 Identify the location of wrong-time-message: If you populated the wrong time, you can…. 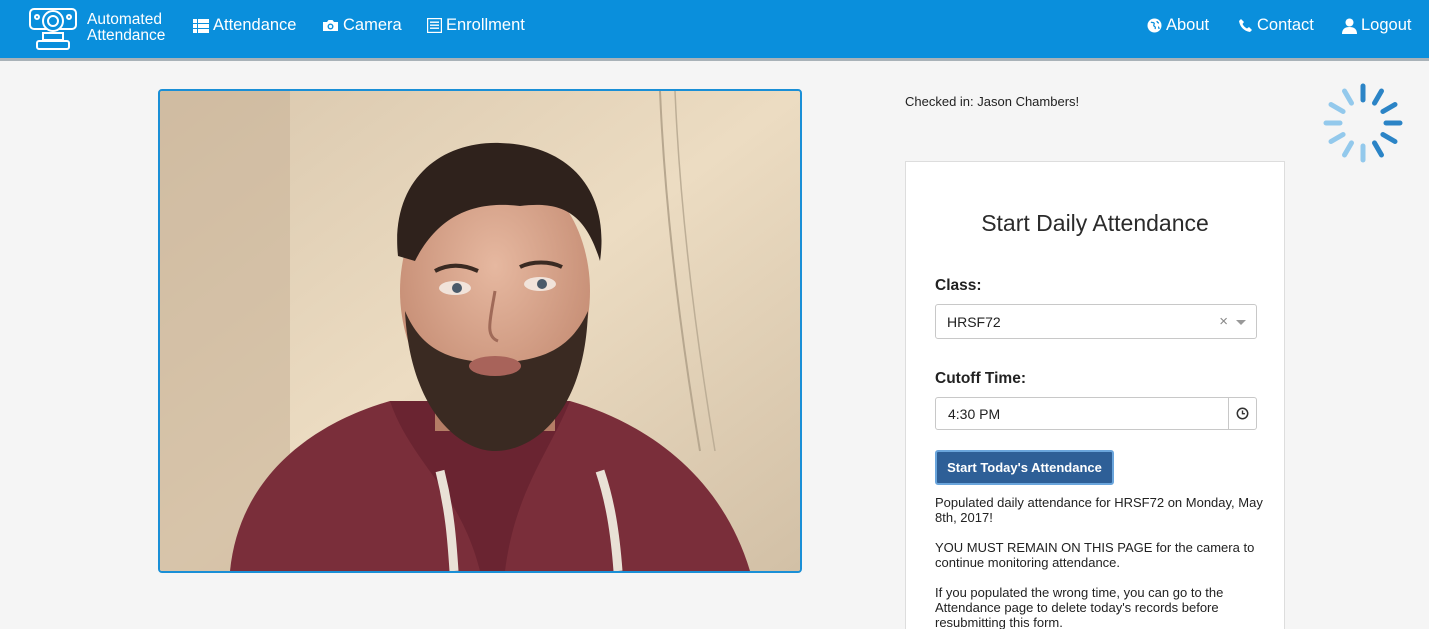
(1079, 607).